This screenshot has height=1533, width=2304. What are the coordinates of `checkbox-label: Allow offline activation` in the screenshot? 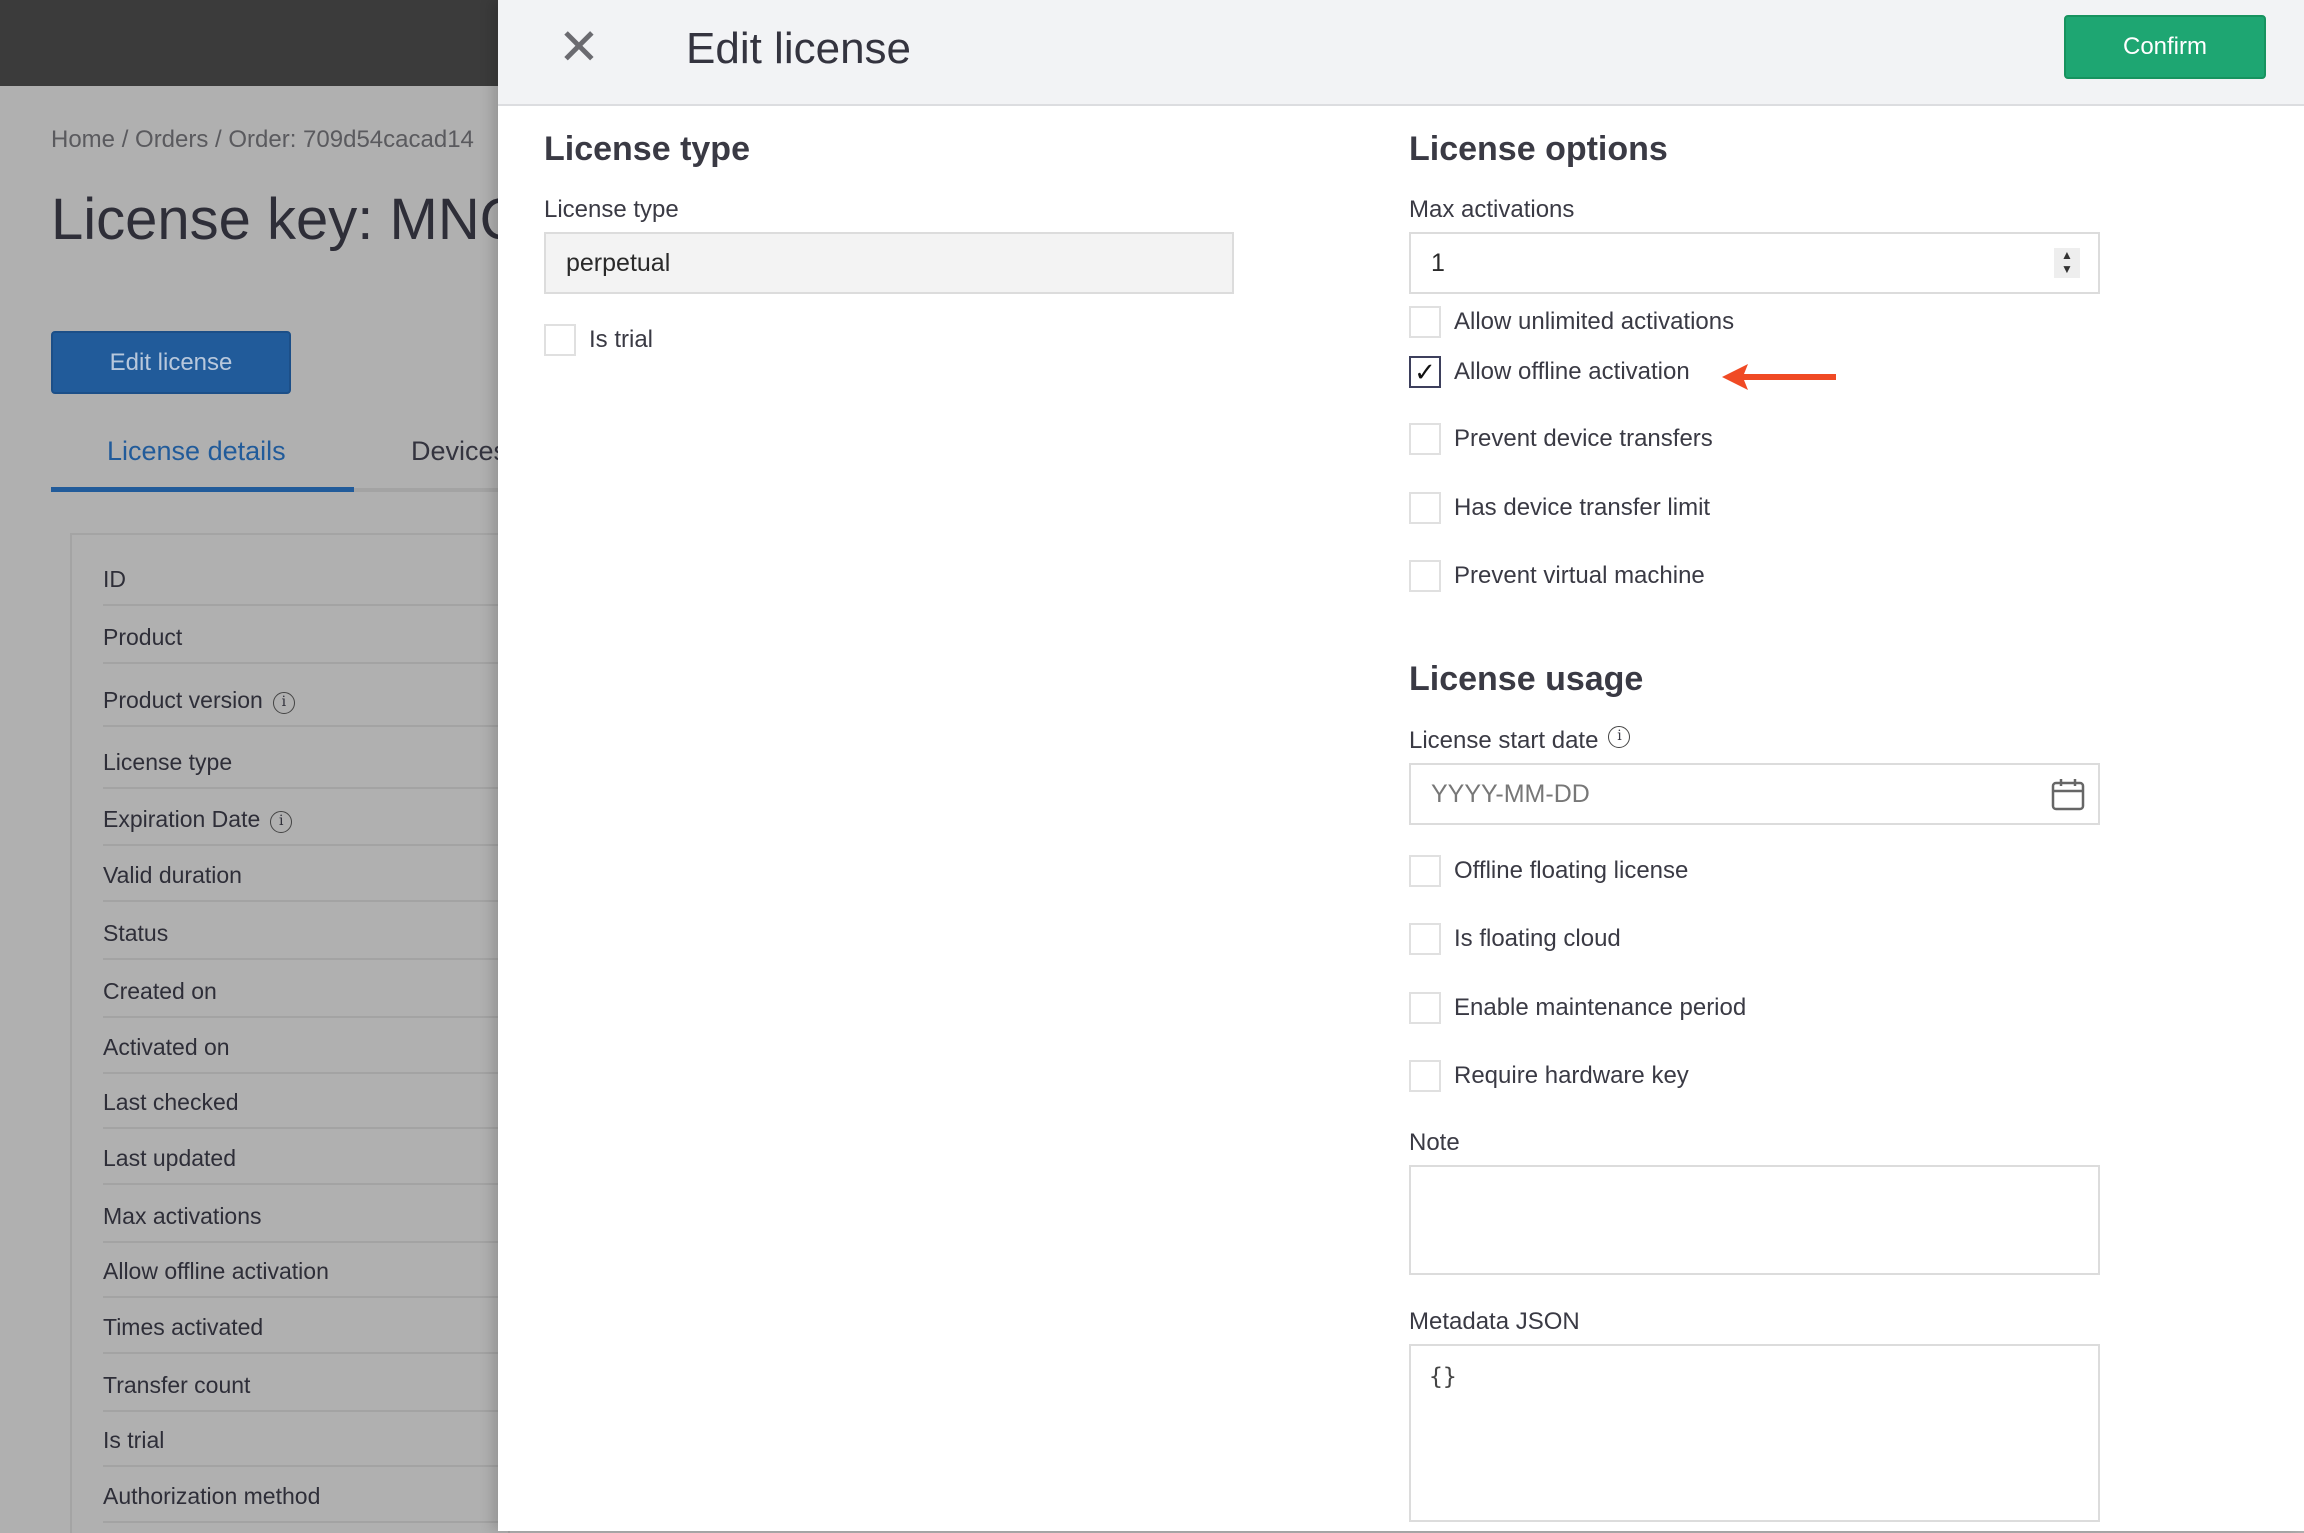 It's located at (1572, 371).